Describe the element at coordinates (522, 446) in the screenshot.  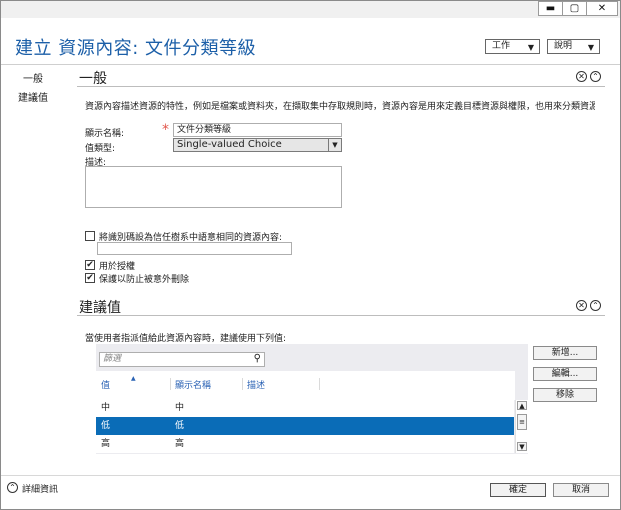
I see `scroll-down-icon: ▼` at that location.